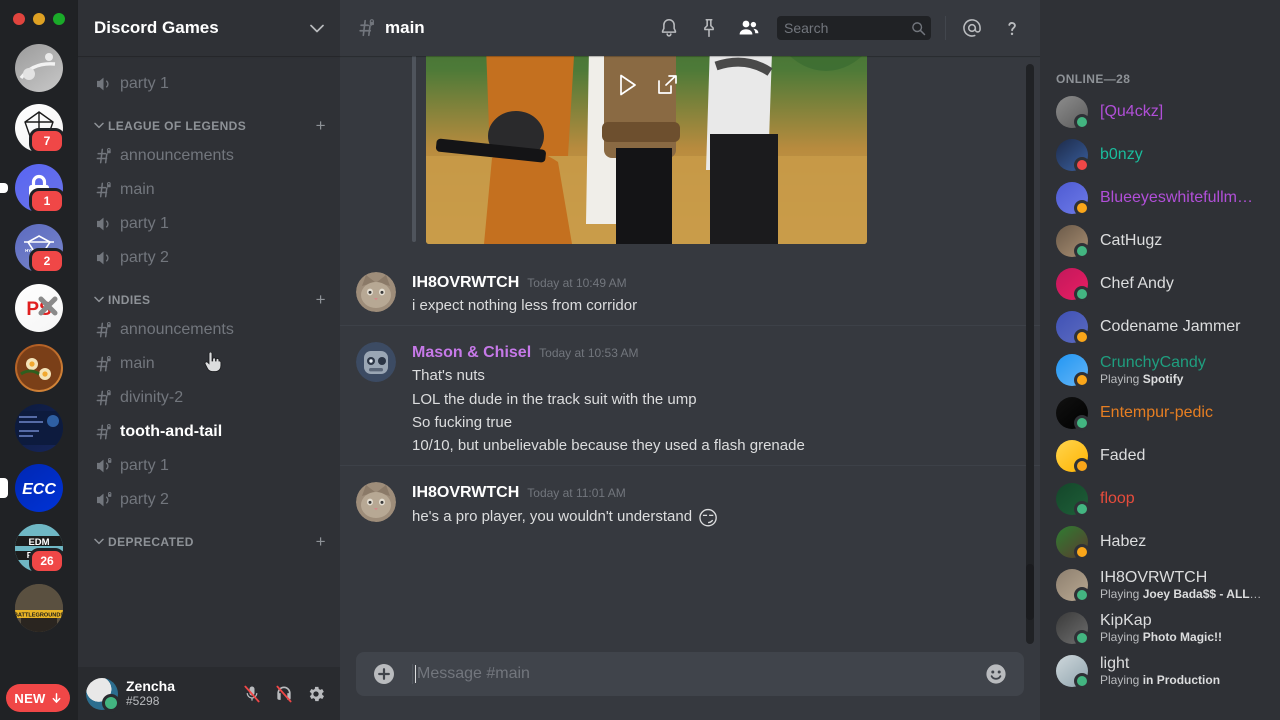 The height and width of the screenshot is (720, 1280). I want to click on pinned-messages-icon, so click(709, 28).